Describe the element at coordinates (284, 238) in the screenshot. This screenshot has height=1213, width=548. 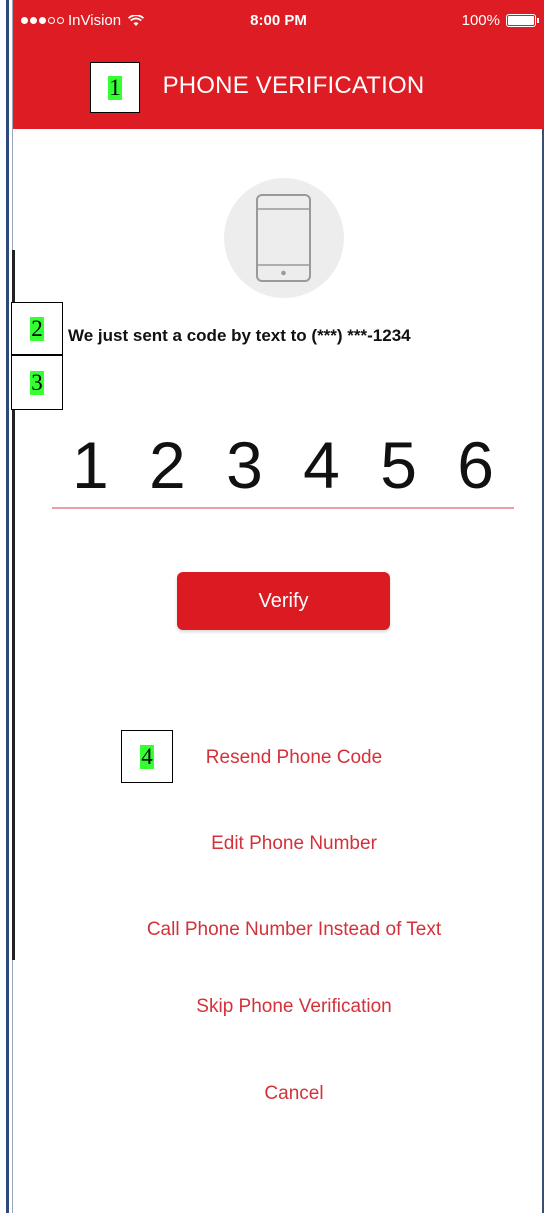
I see `phone-icon` at that location.